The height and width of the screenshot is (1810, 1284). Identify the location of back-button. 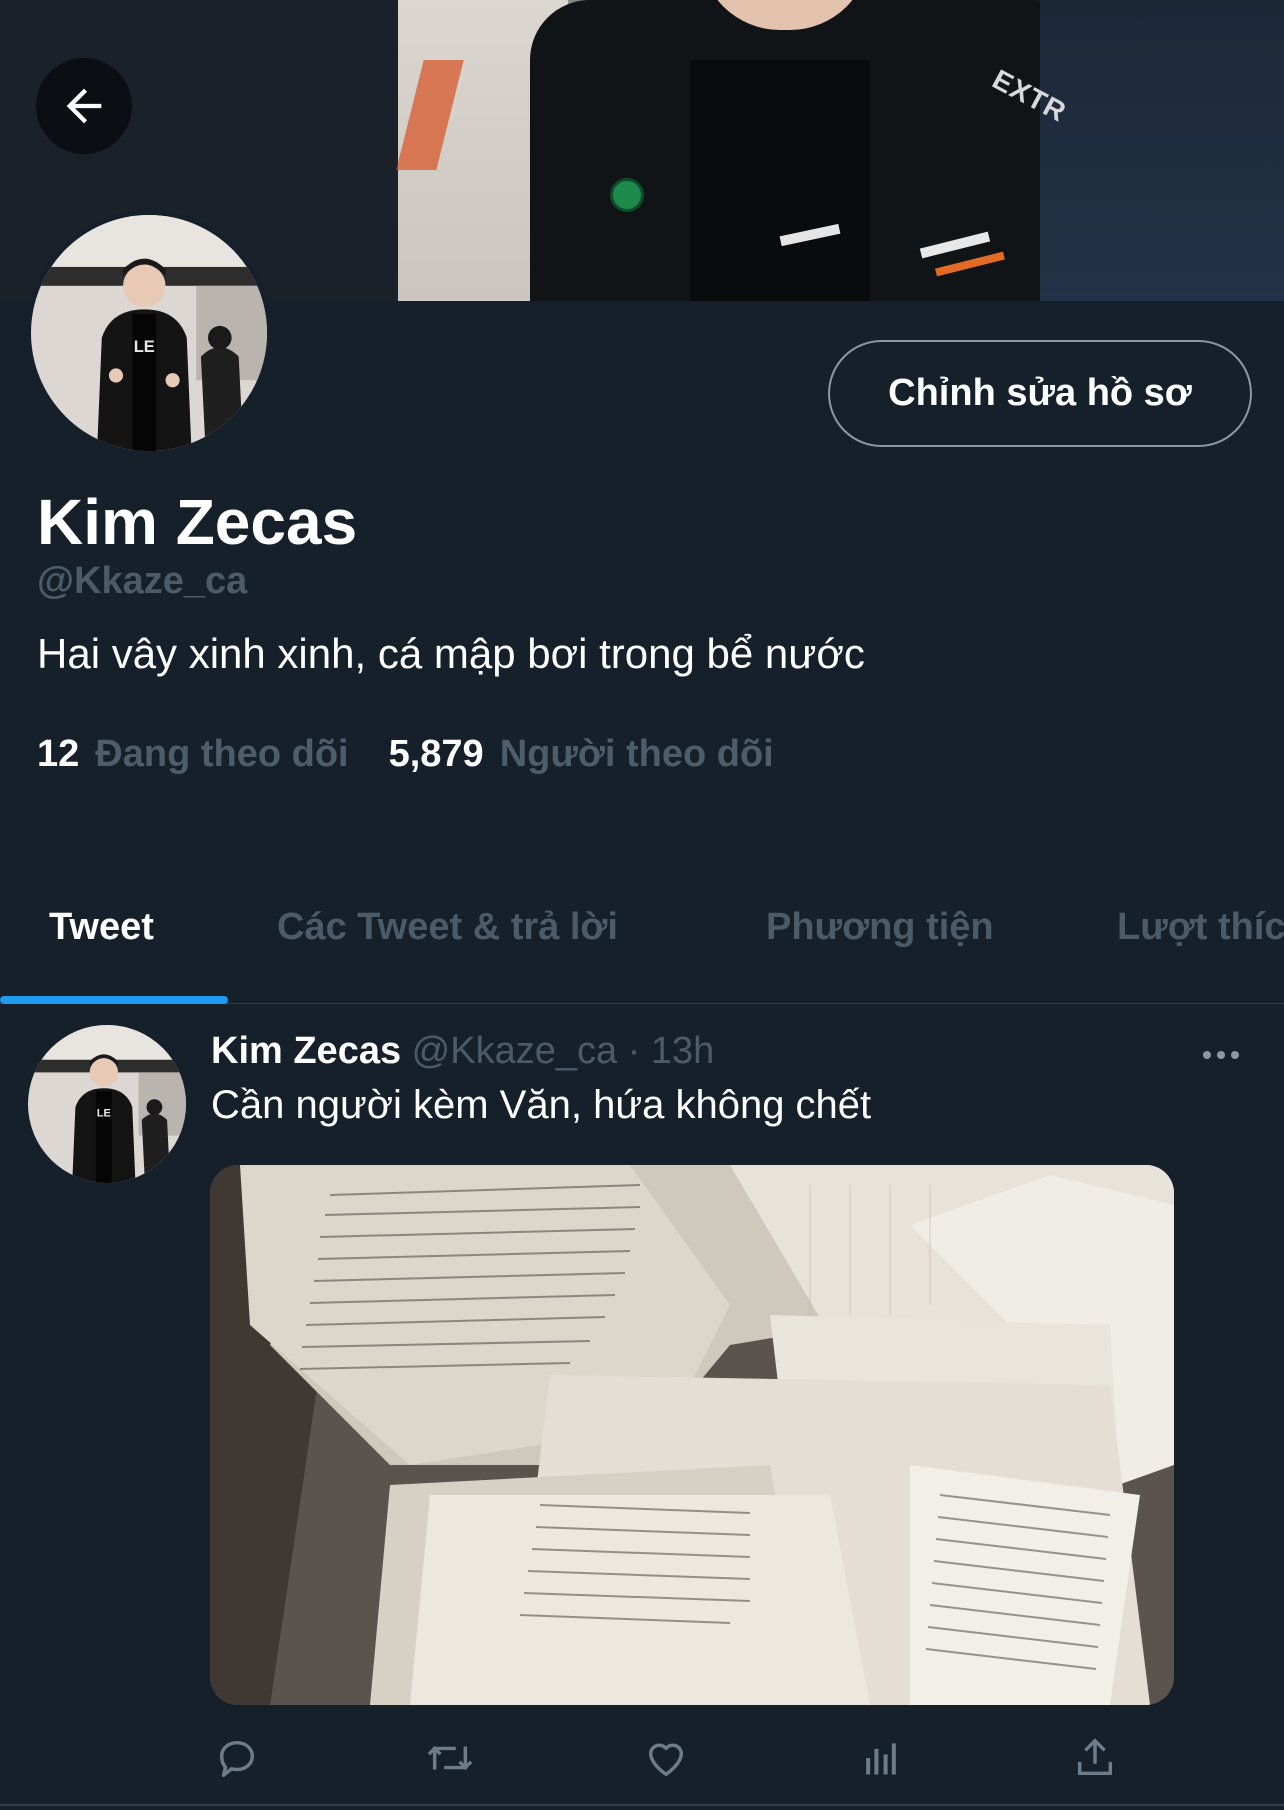
(84, 106).